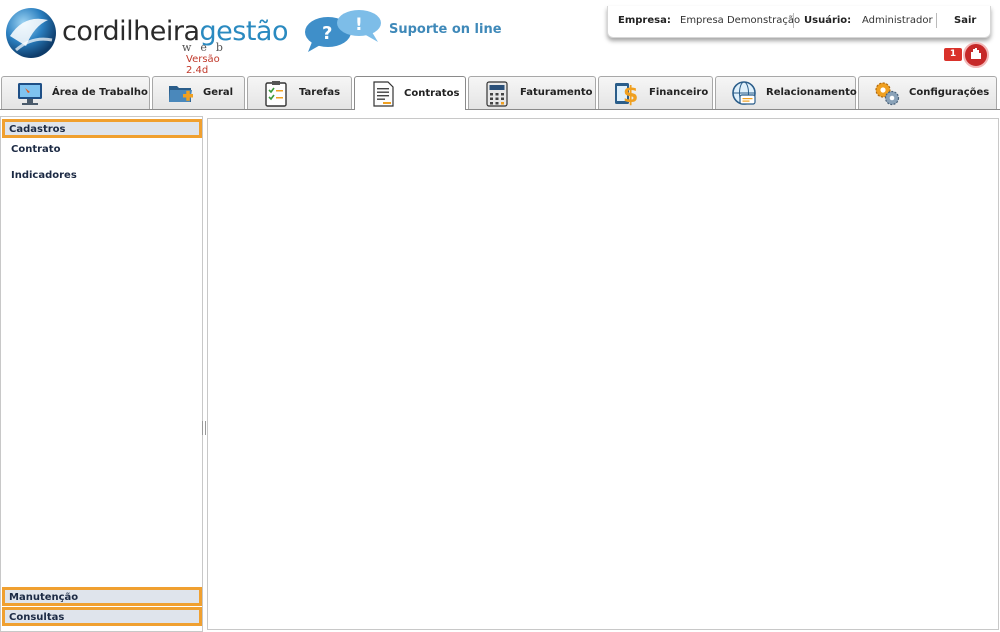 Image resolution: width=1000 pixels, height=632 pixels. I want to click on calculator-icon, so click(497, 94).